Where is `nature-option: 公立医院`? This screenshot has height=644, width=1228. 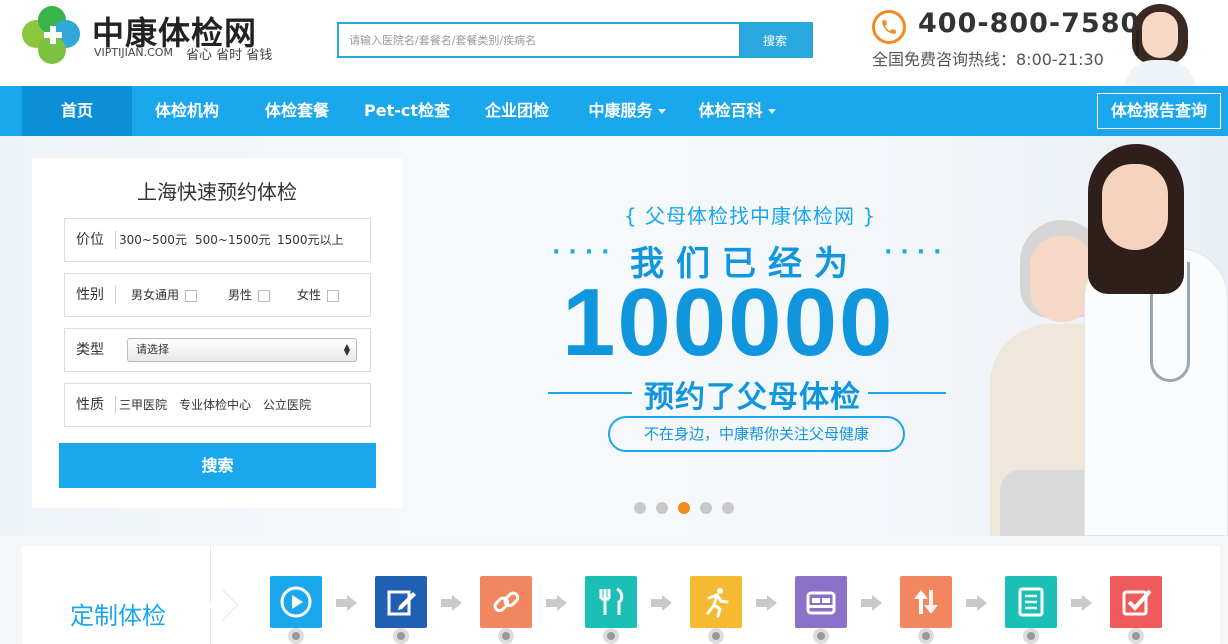 nature-option: 公立医院 is located at coordinates (287, 405).